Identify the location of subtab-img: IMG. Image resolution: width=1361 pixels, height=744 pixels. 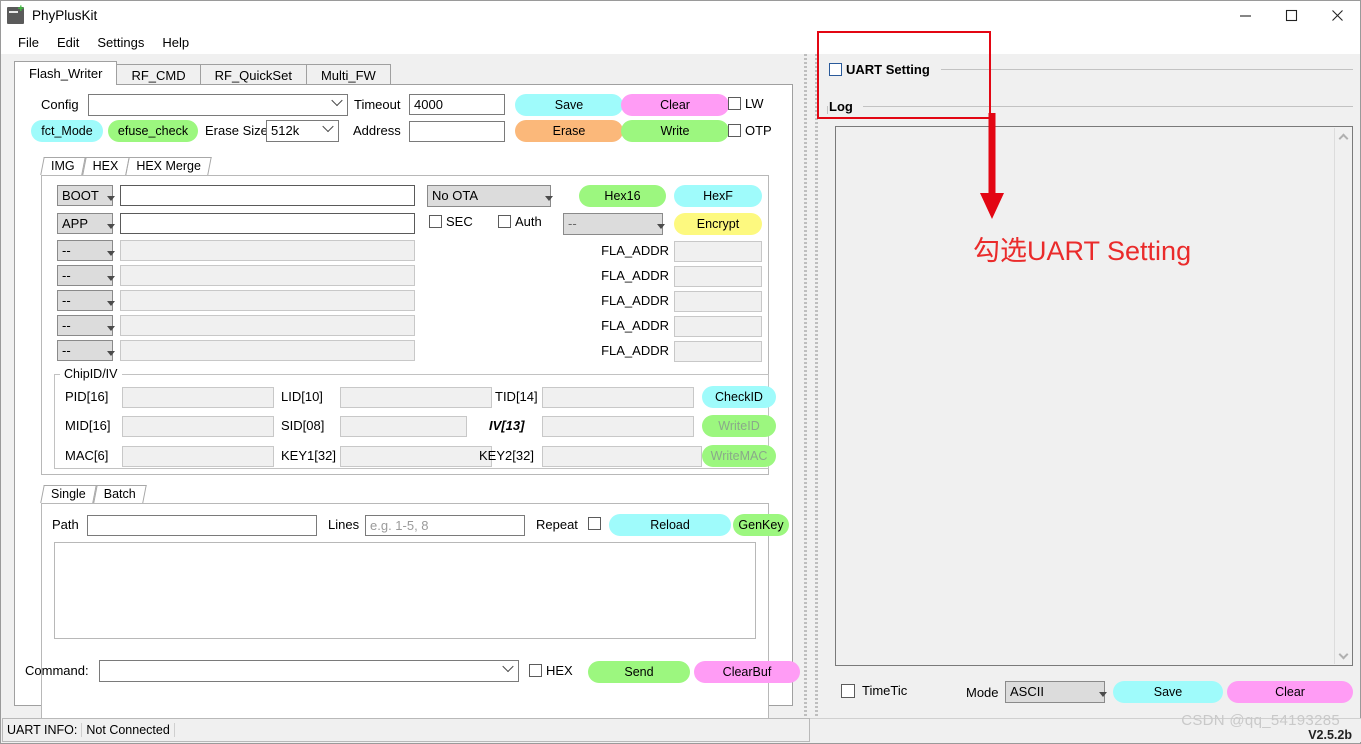
(63, 166).